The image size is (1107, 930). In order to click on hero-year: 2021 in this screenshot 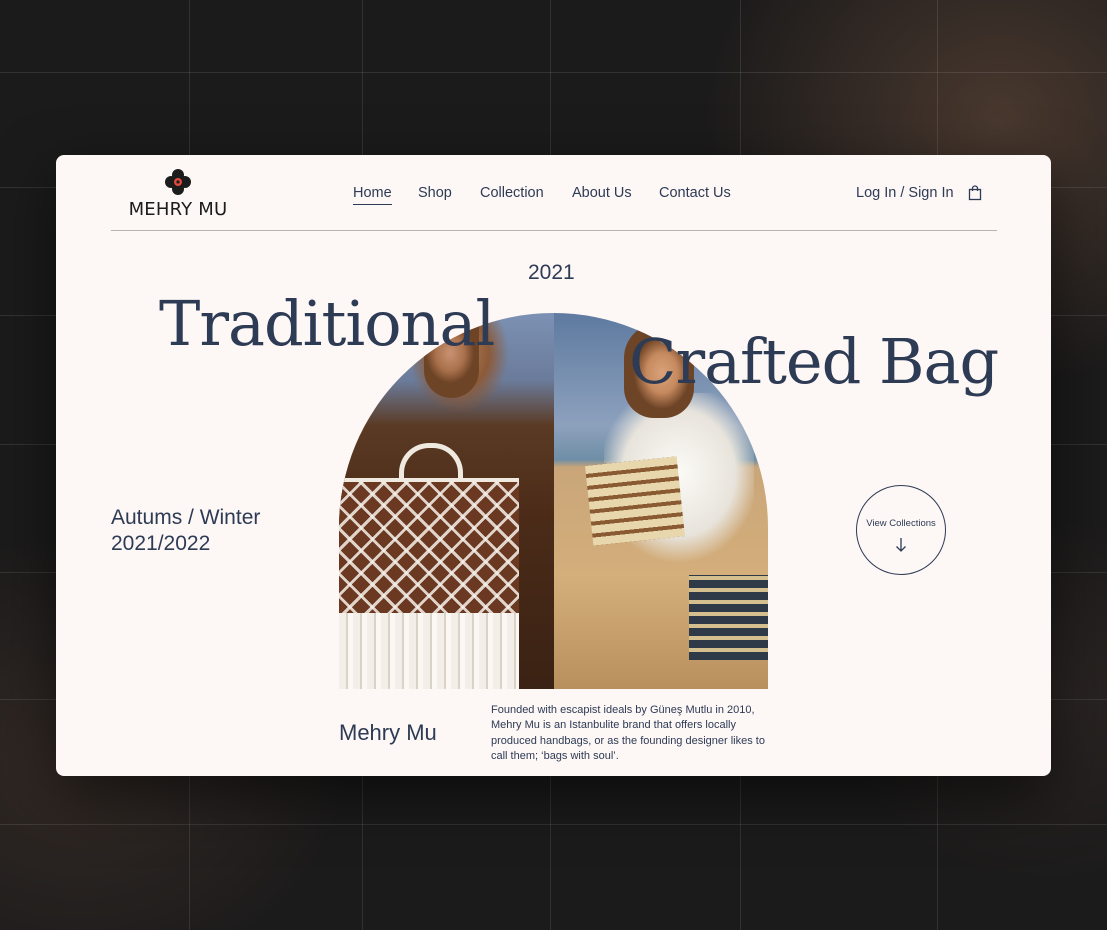, I will do `click(551, 272)`.